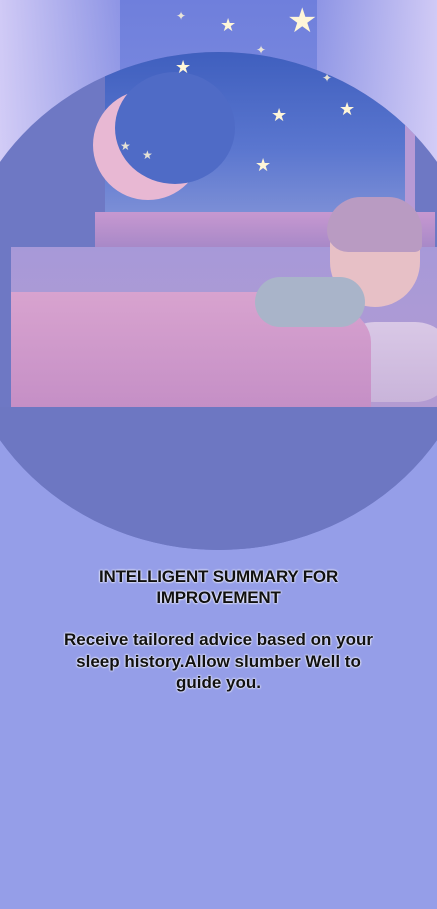 Image resolution: width=437 pixels, height=909 pixels. I want to click on onboarding-title: INTELLIGENT SUMMARY FOR IMPROVEMENT, so click(218, 587).